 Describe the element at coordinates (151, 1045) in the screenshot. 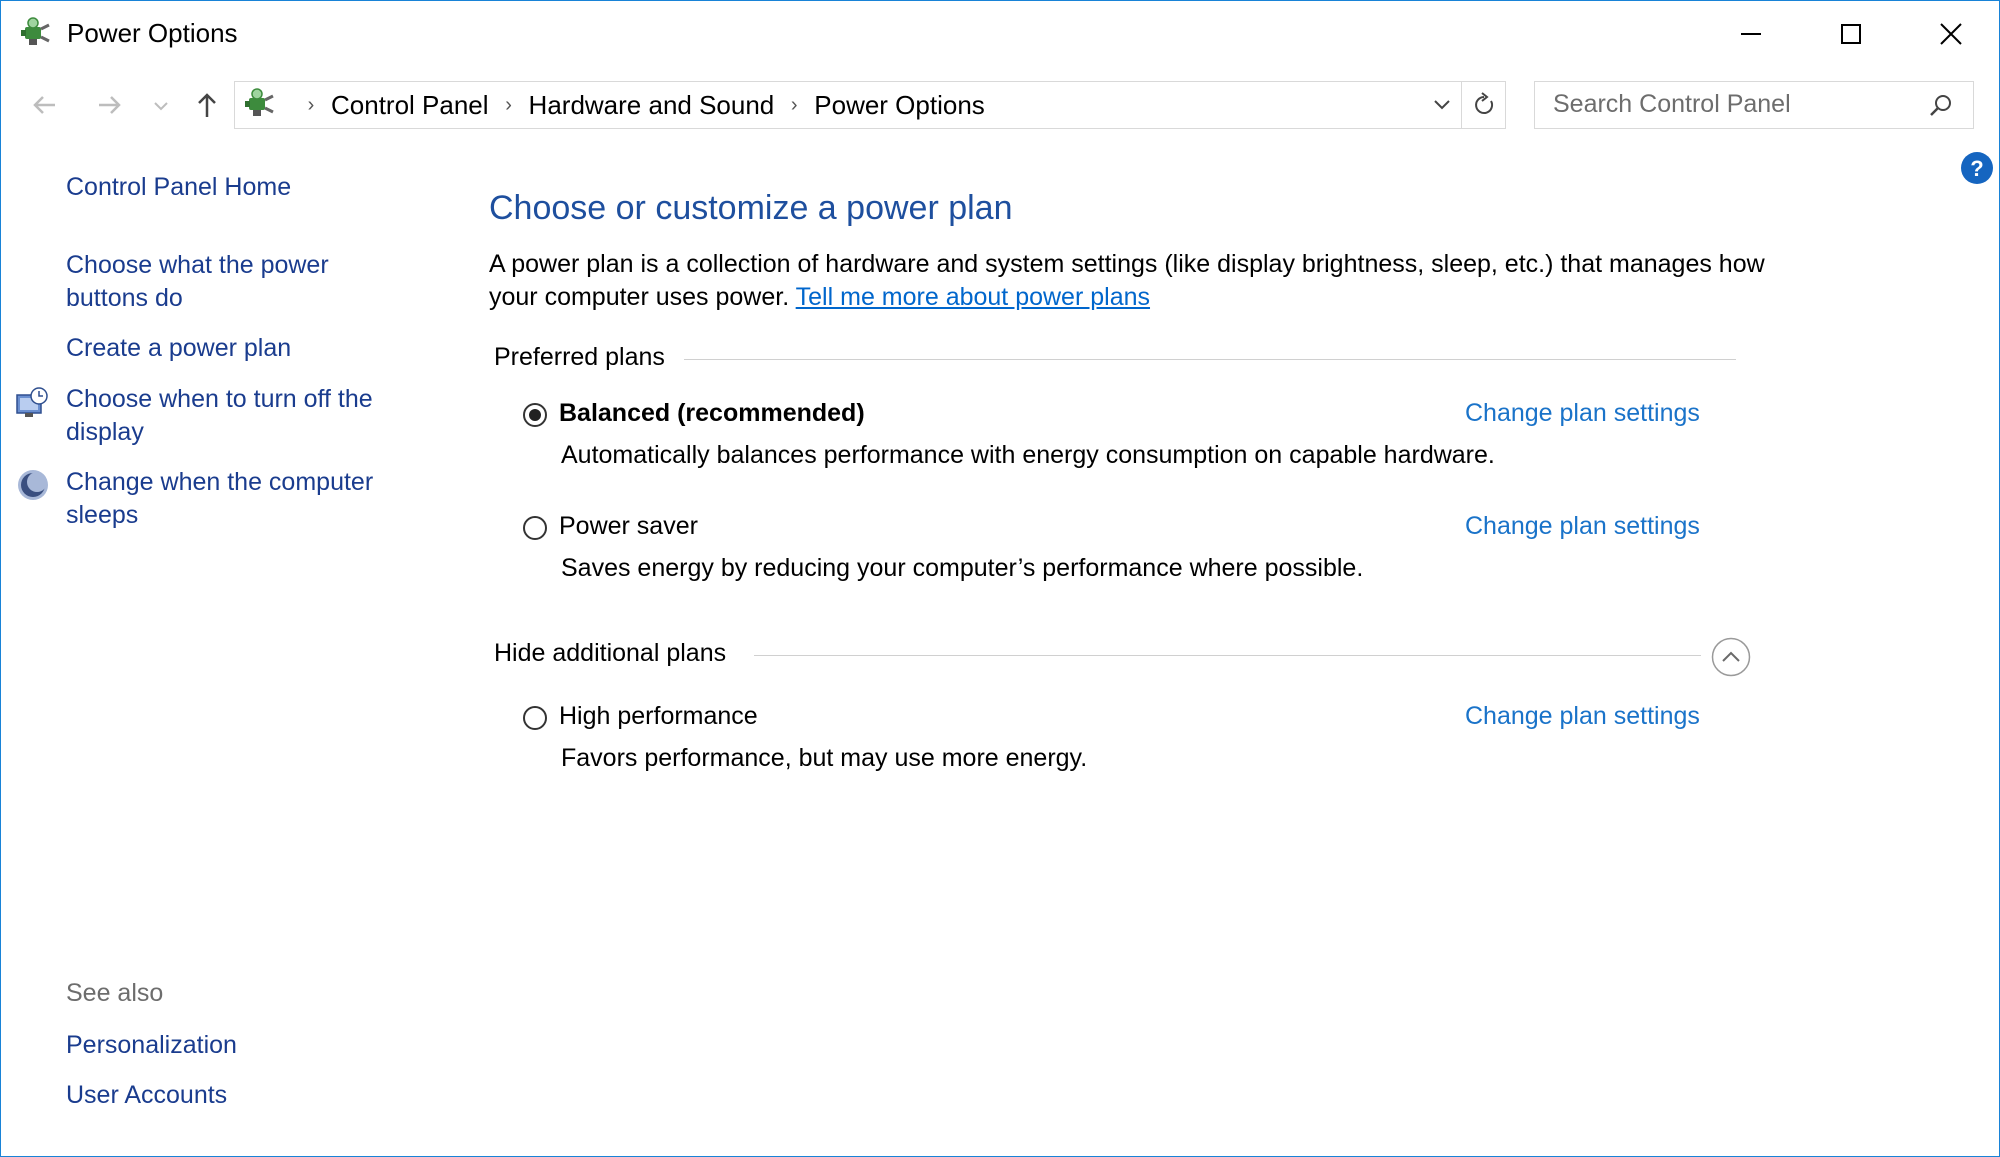

I see `personalization-link: Personalization` at that location.